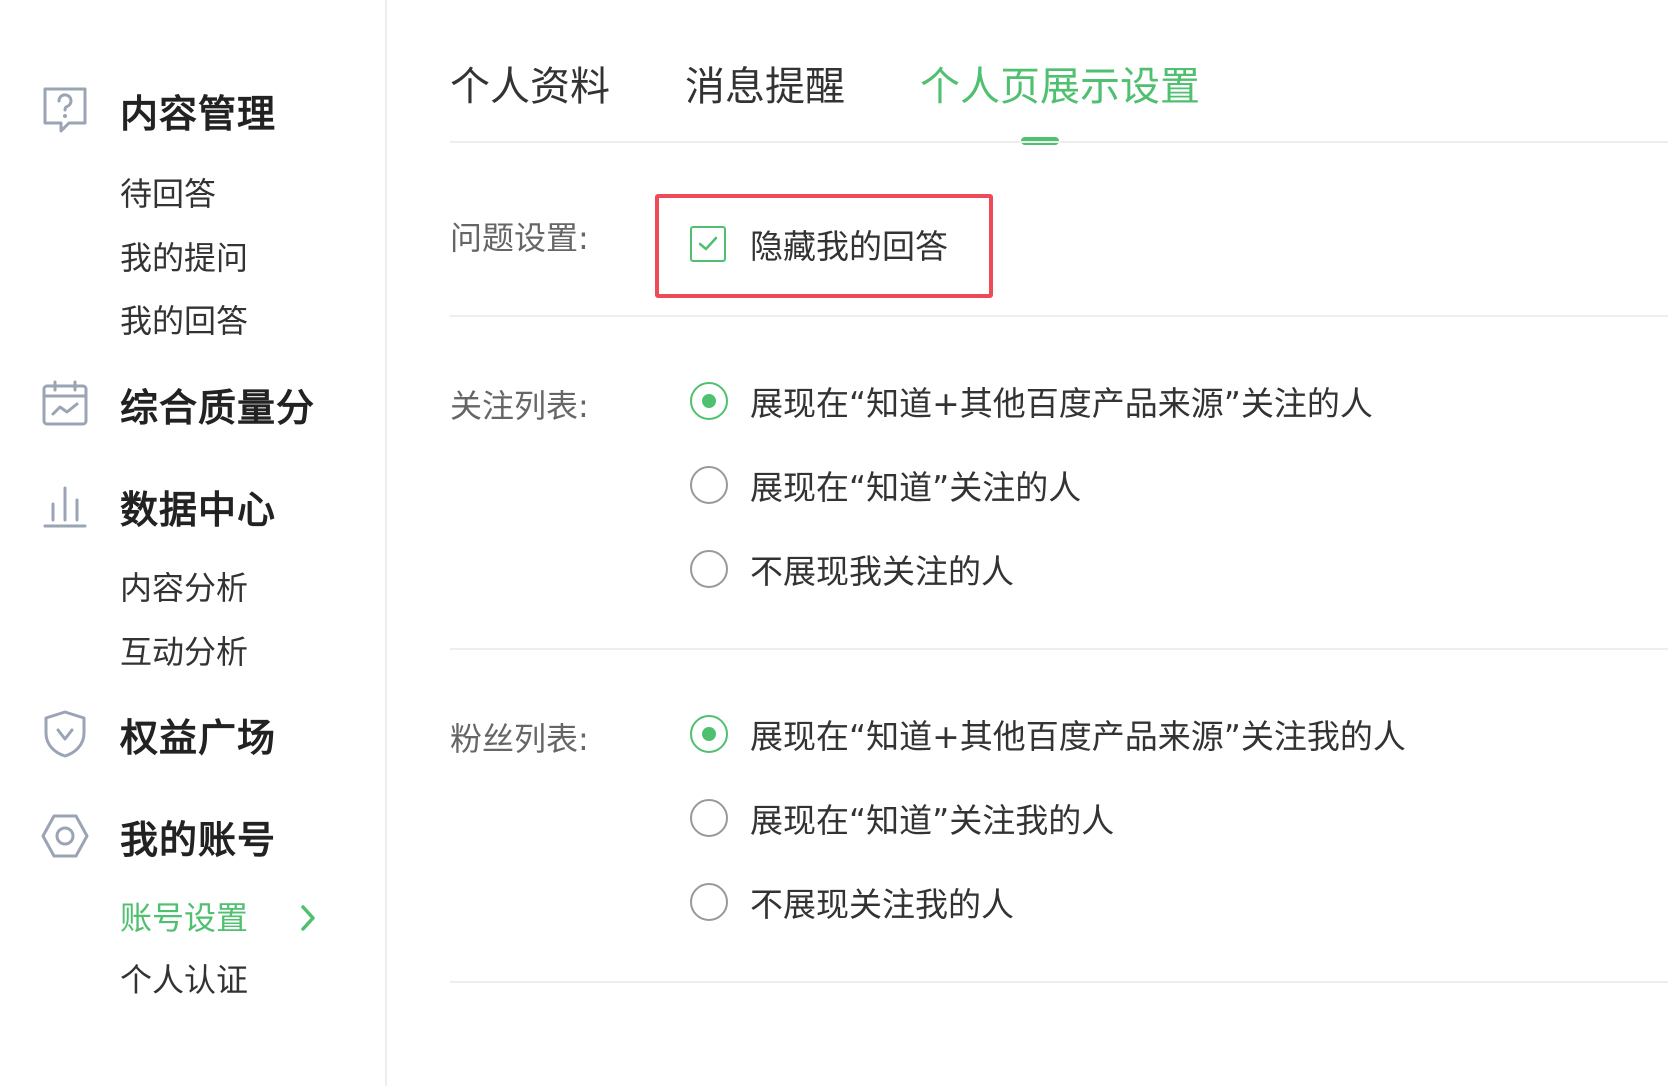 The width and height of the screenshot is (1668, 1086). I want to click on follow-list-option-all-sources: 展现在“知道+其他百度产品来源”关注的人, so click(1031, 401).